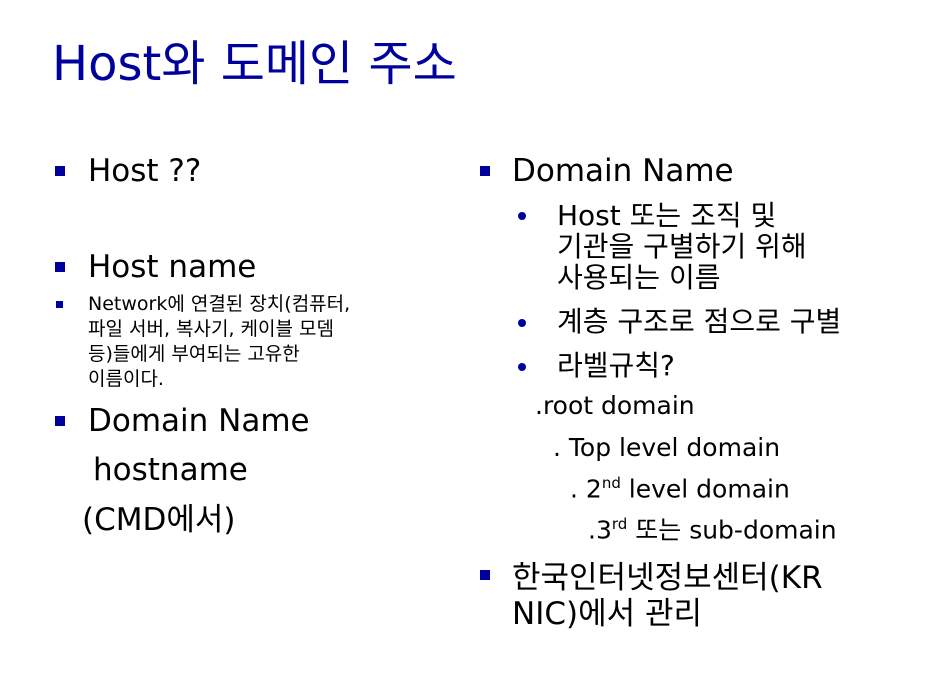 The width and height of the screenshot is (945, 677). What do you see at coordinates (170, 470) in the screenshot?
I see `hostname-text: hostname` at bounding box center [170, 470].